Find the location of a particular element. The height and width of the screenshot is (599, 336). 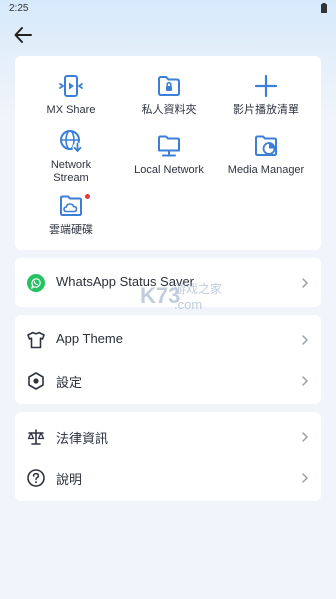

grid-label: Network Stream is located at coordinates (71, 171).